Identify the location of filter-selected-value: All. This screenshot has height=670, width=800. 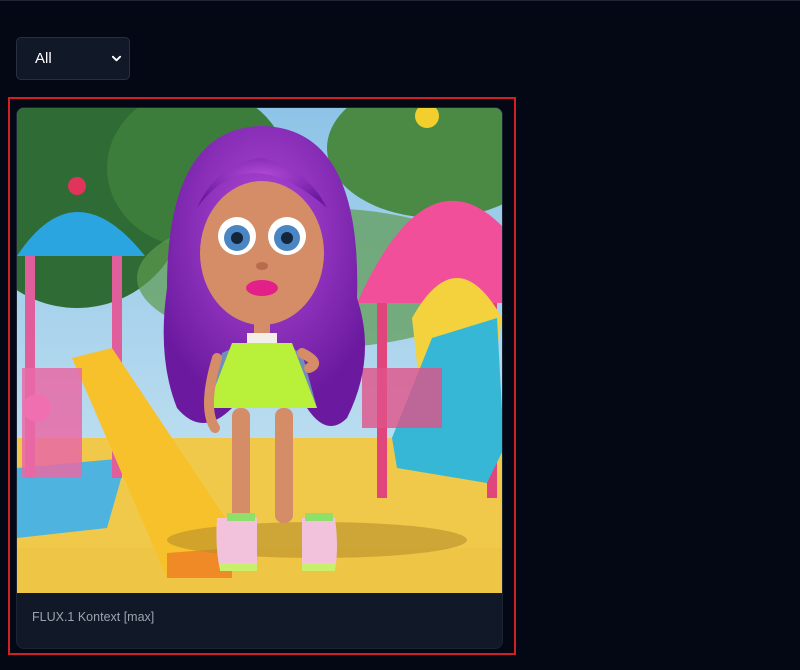
(43, 58).